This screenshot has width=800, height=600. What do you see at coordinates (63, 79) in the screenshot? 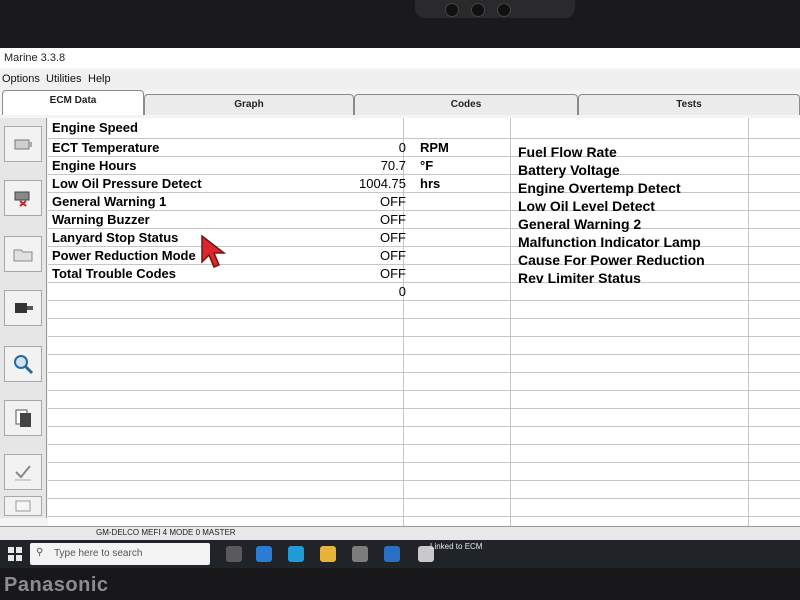
I see `menu-utilities: Utilities` at bounding box center [63, 79].